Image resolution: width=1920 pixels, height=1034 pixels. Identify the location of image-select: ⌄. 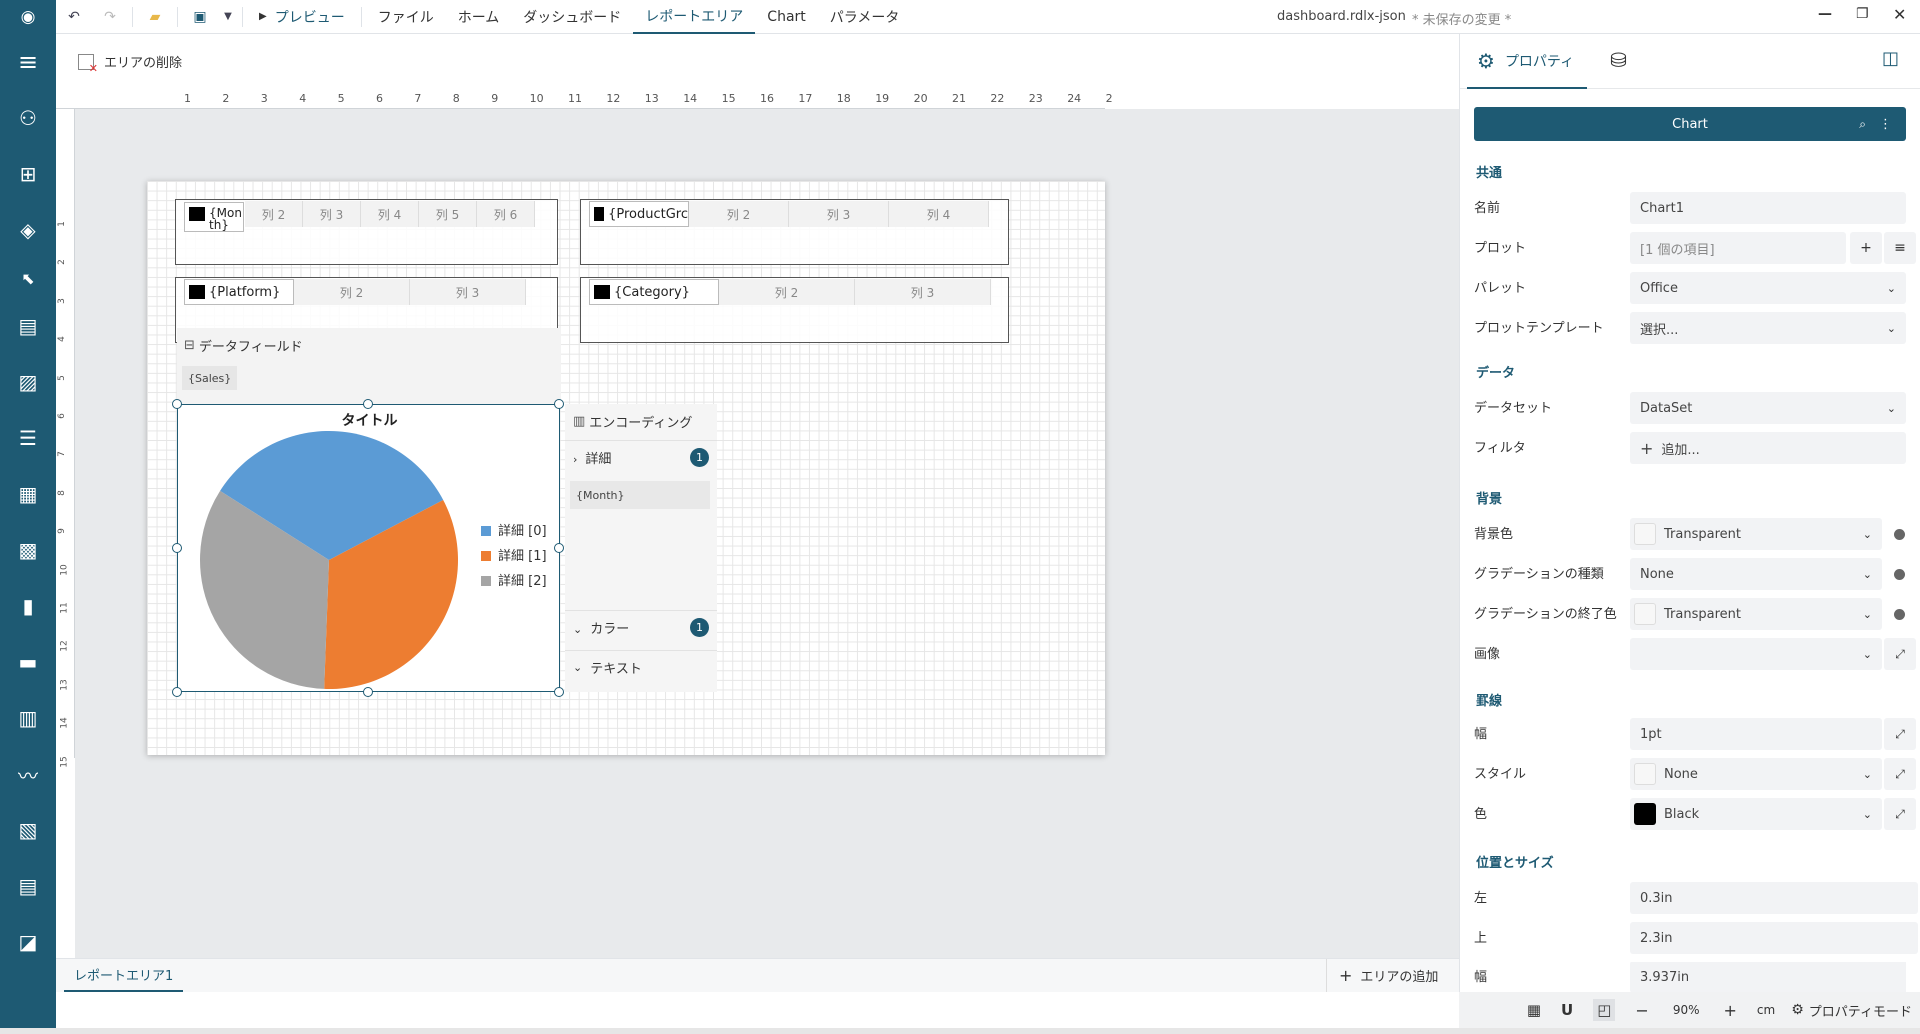
(1756, 654).